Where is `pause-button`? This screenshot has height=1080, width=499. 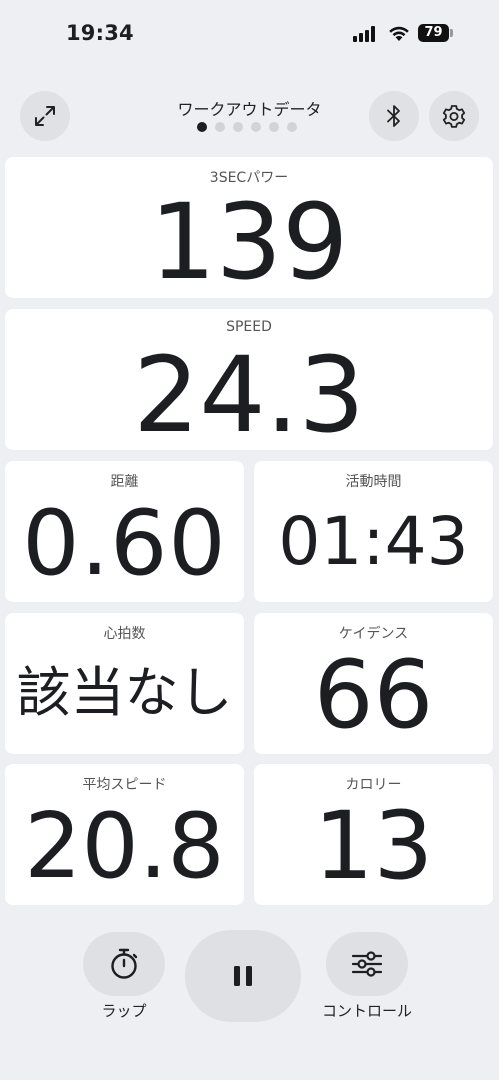
pause-button is located at coordinates (243, 976).